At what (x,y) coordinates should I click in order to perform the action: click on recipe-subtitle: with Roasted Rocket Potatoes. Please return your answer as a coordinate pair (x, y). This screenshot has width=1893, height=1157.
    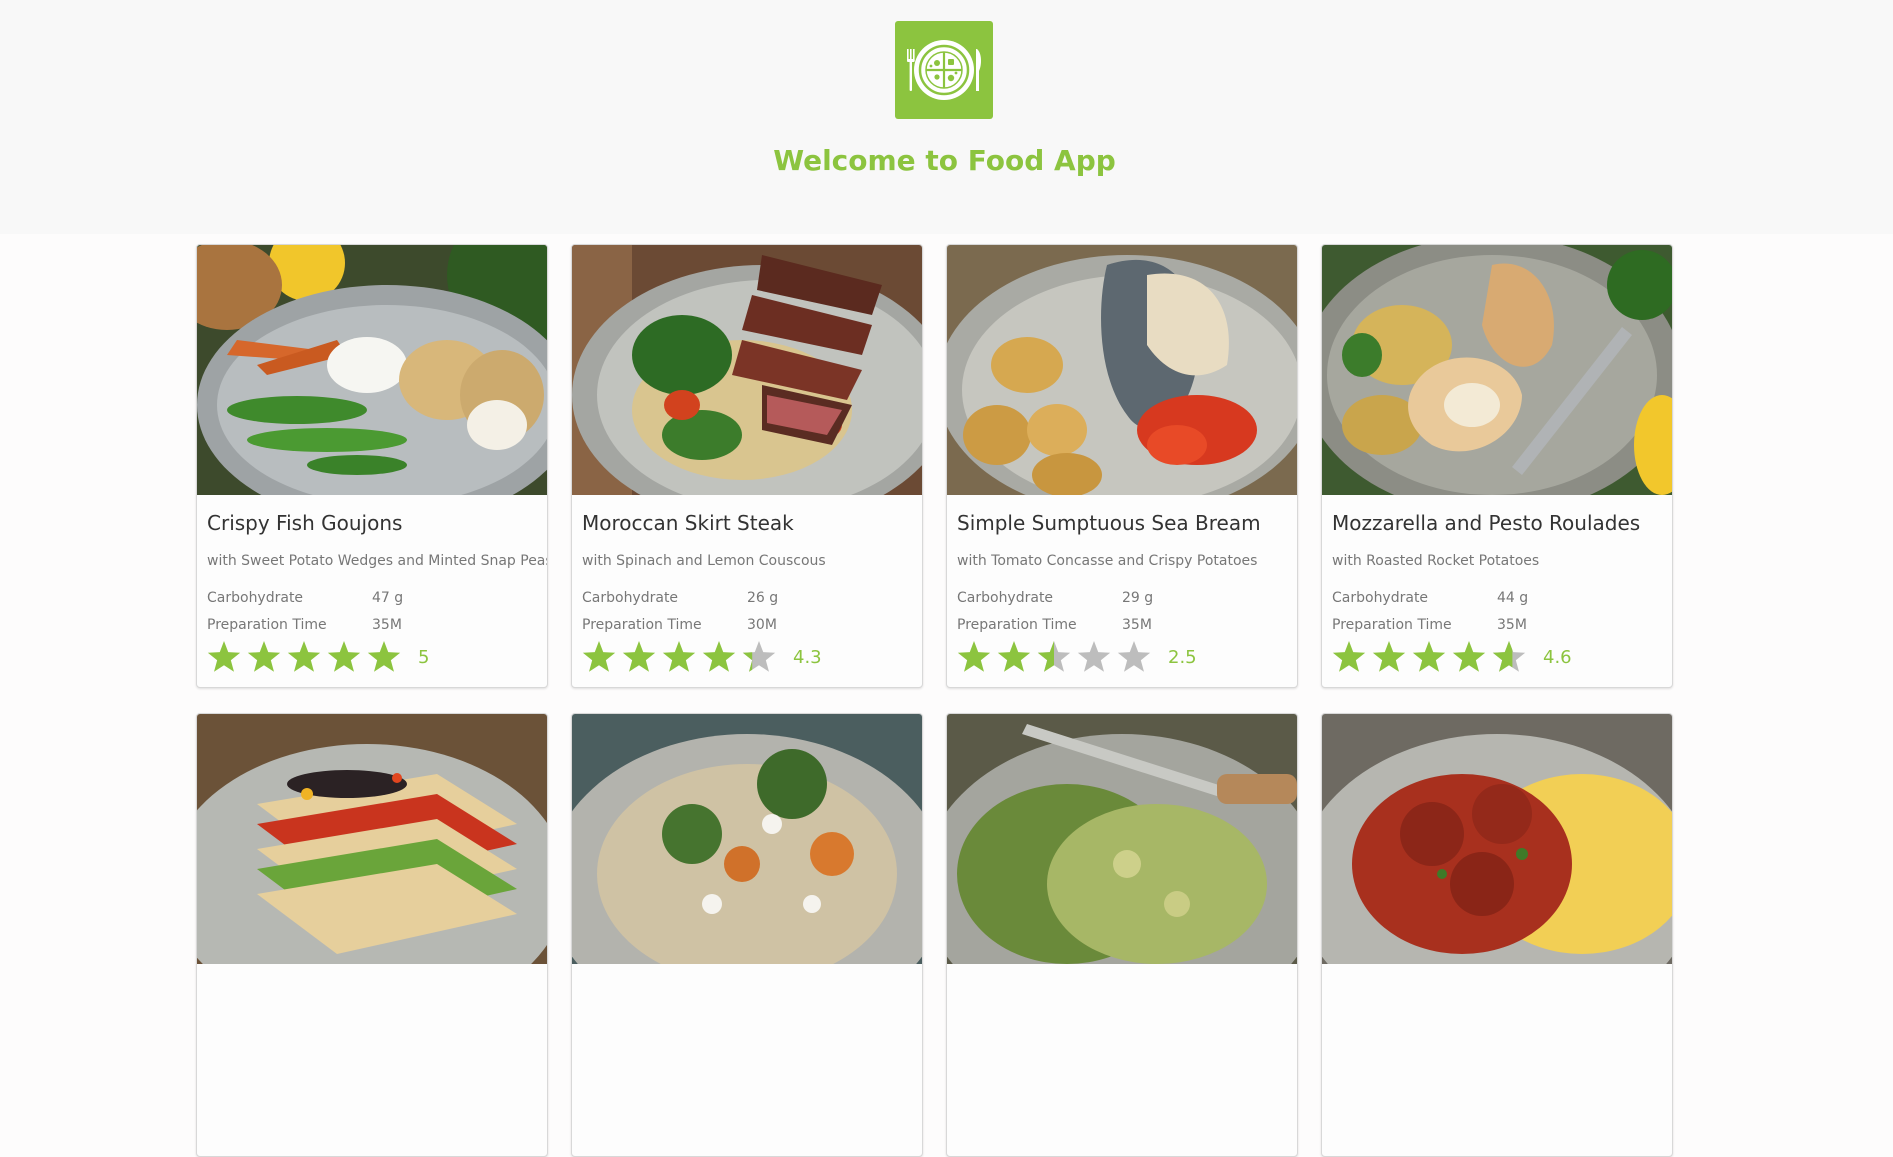
    Looking at the image, I should click on (1436, 561).